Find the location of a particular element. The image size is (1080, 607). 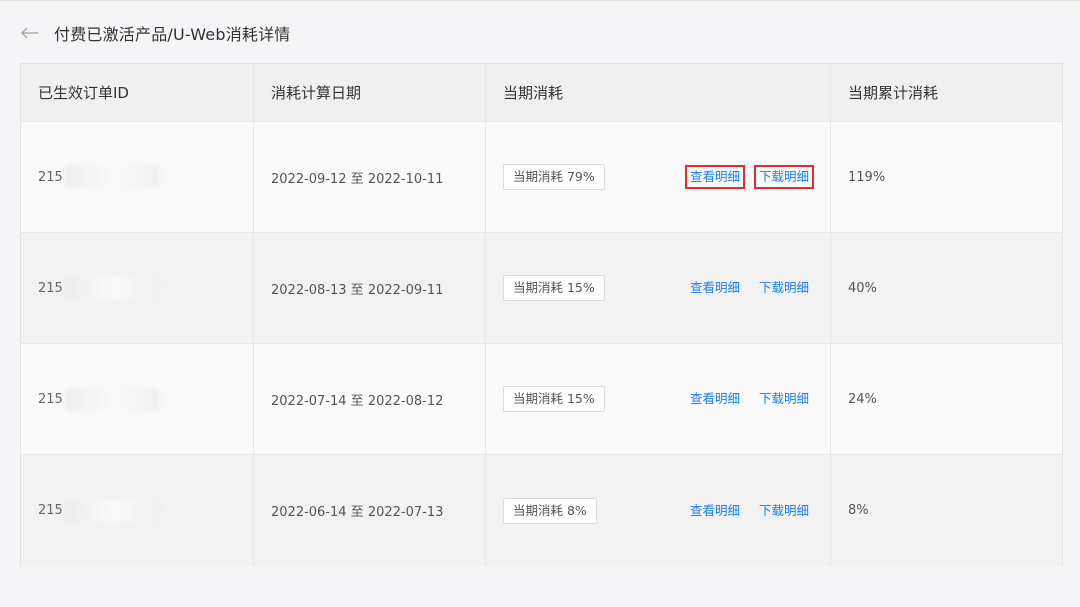

date-range-cell: 2022-07-14 至 2022-08-12 is located at coordinates (370, 399).